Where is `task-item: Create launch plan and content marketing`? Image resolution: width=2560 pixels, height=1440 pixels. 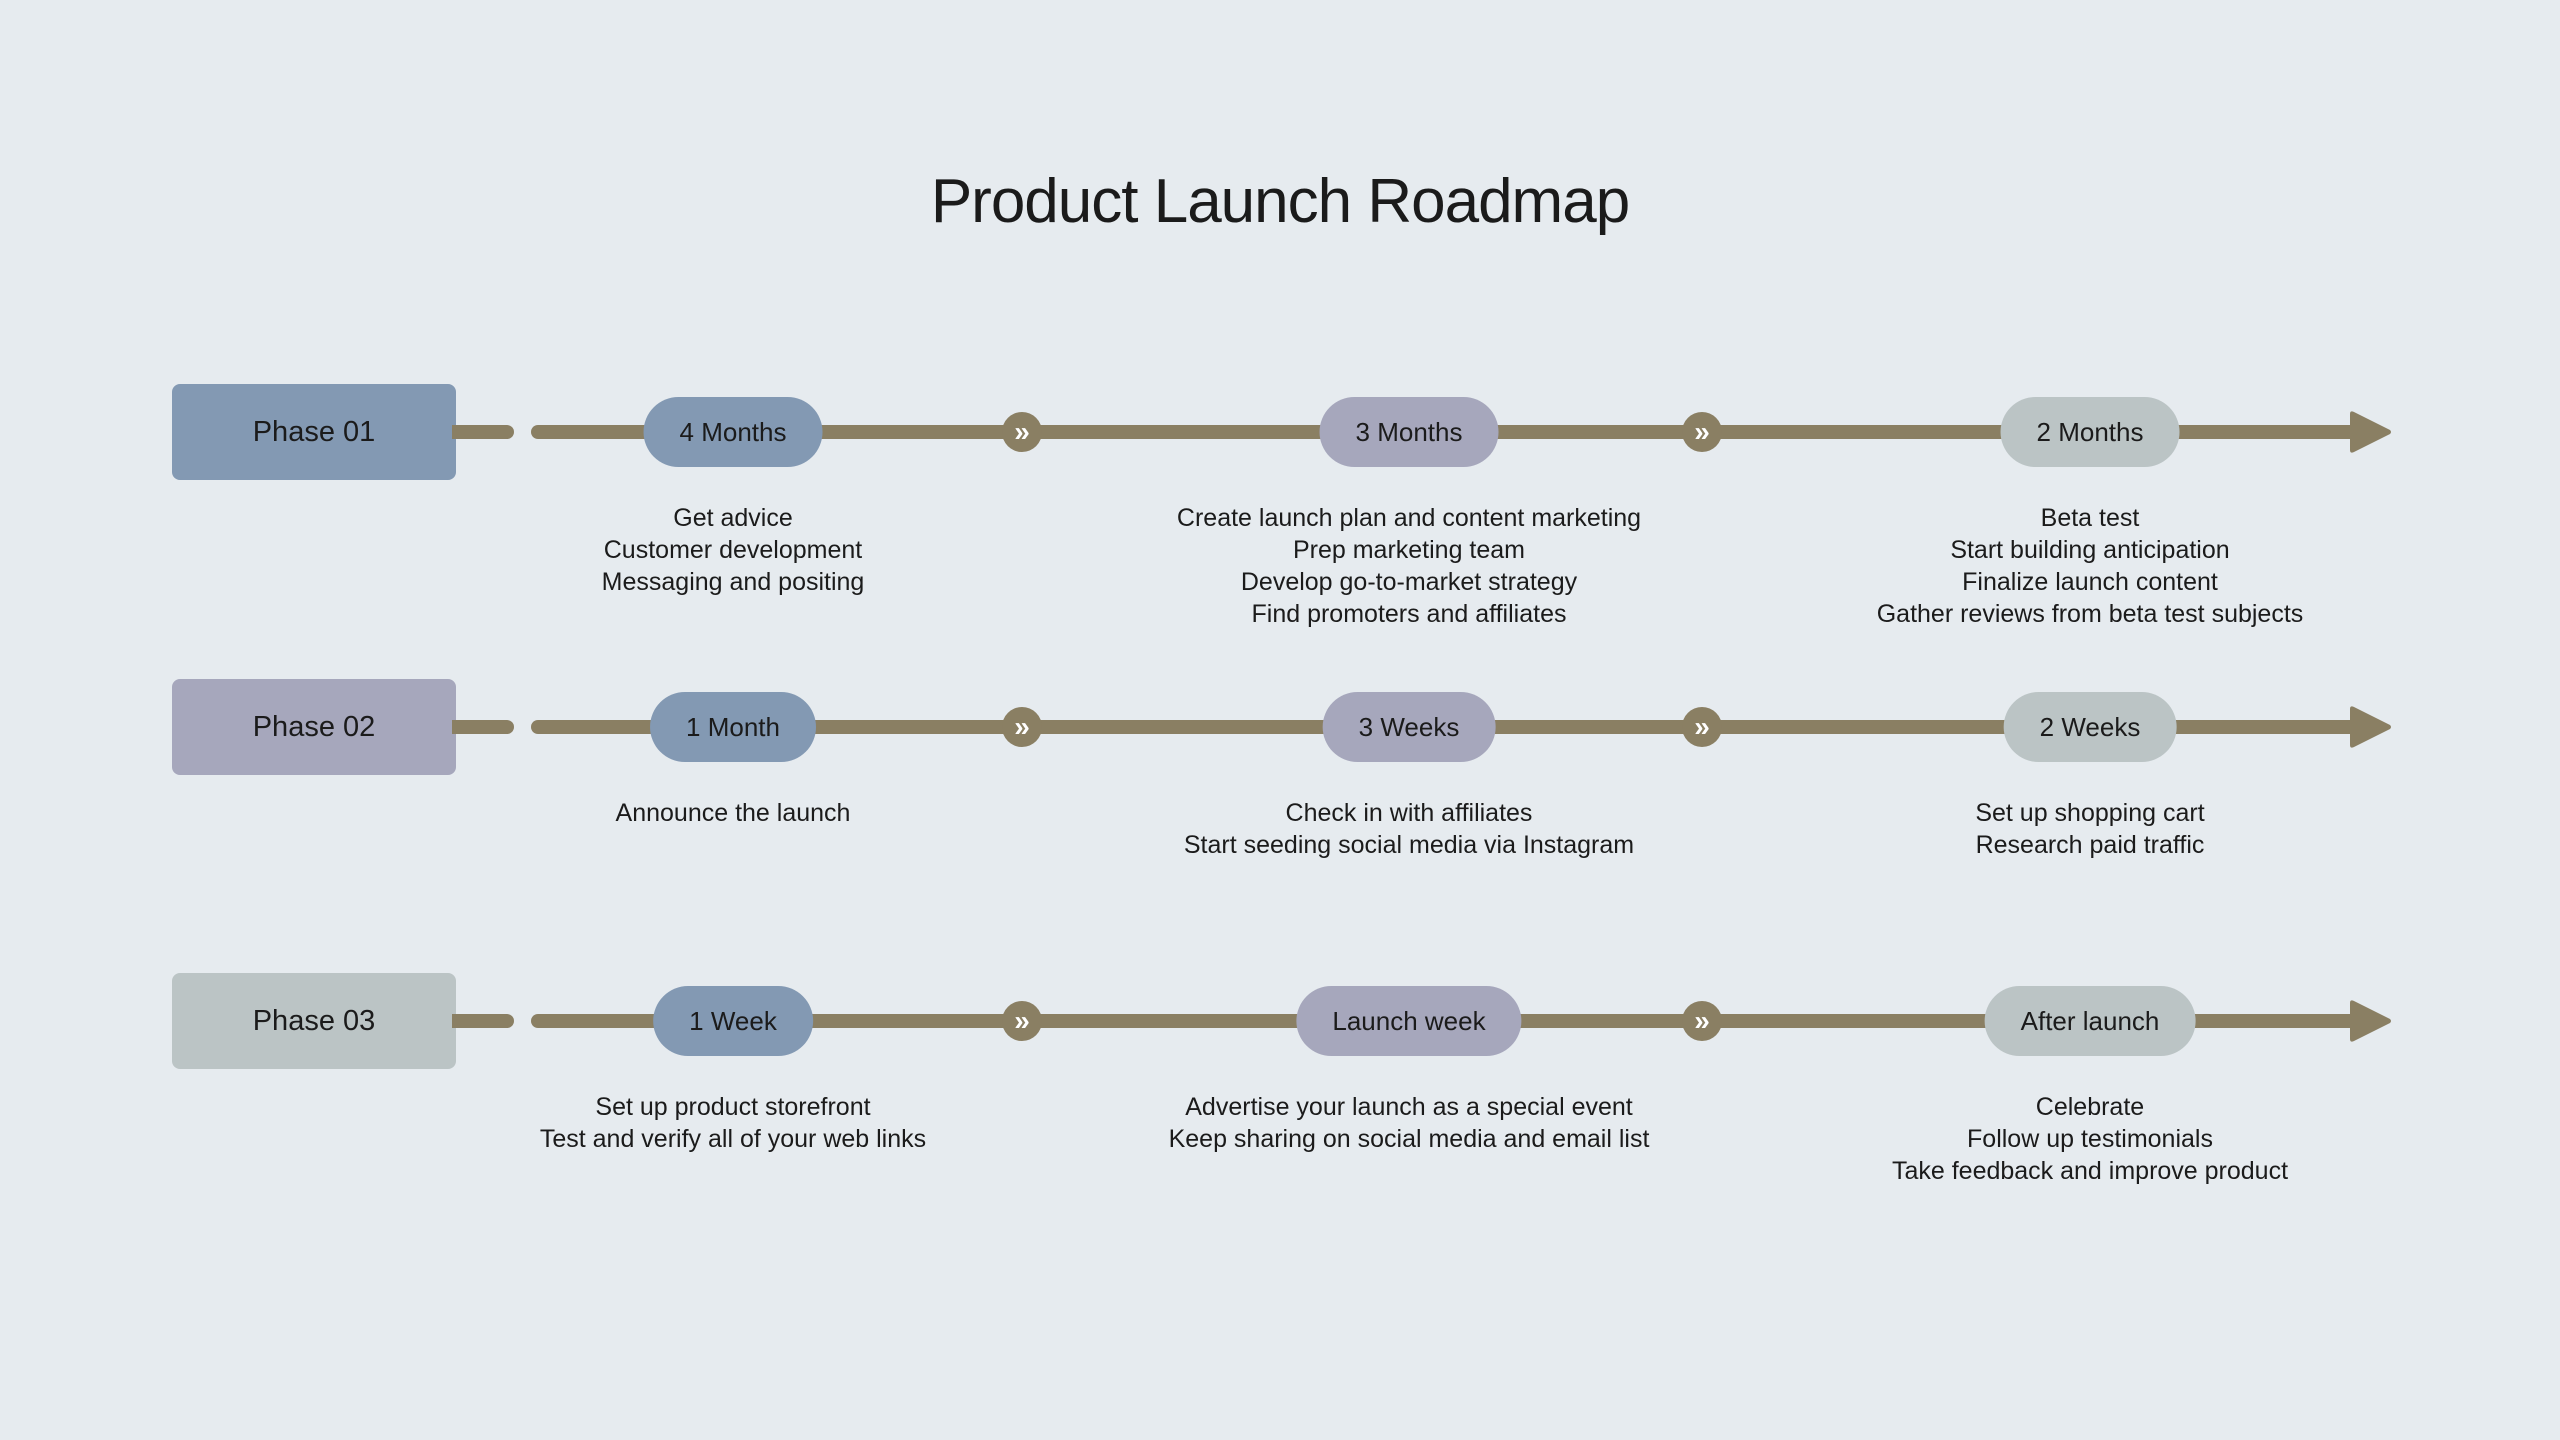 task-item: Create launch plan and content marketing is located at coordinates (1409, 518).